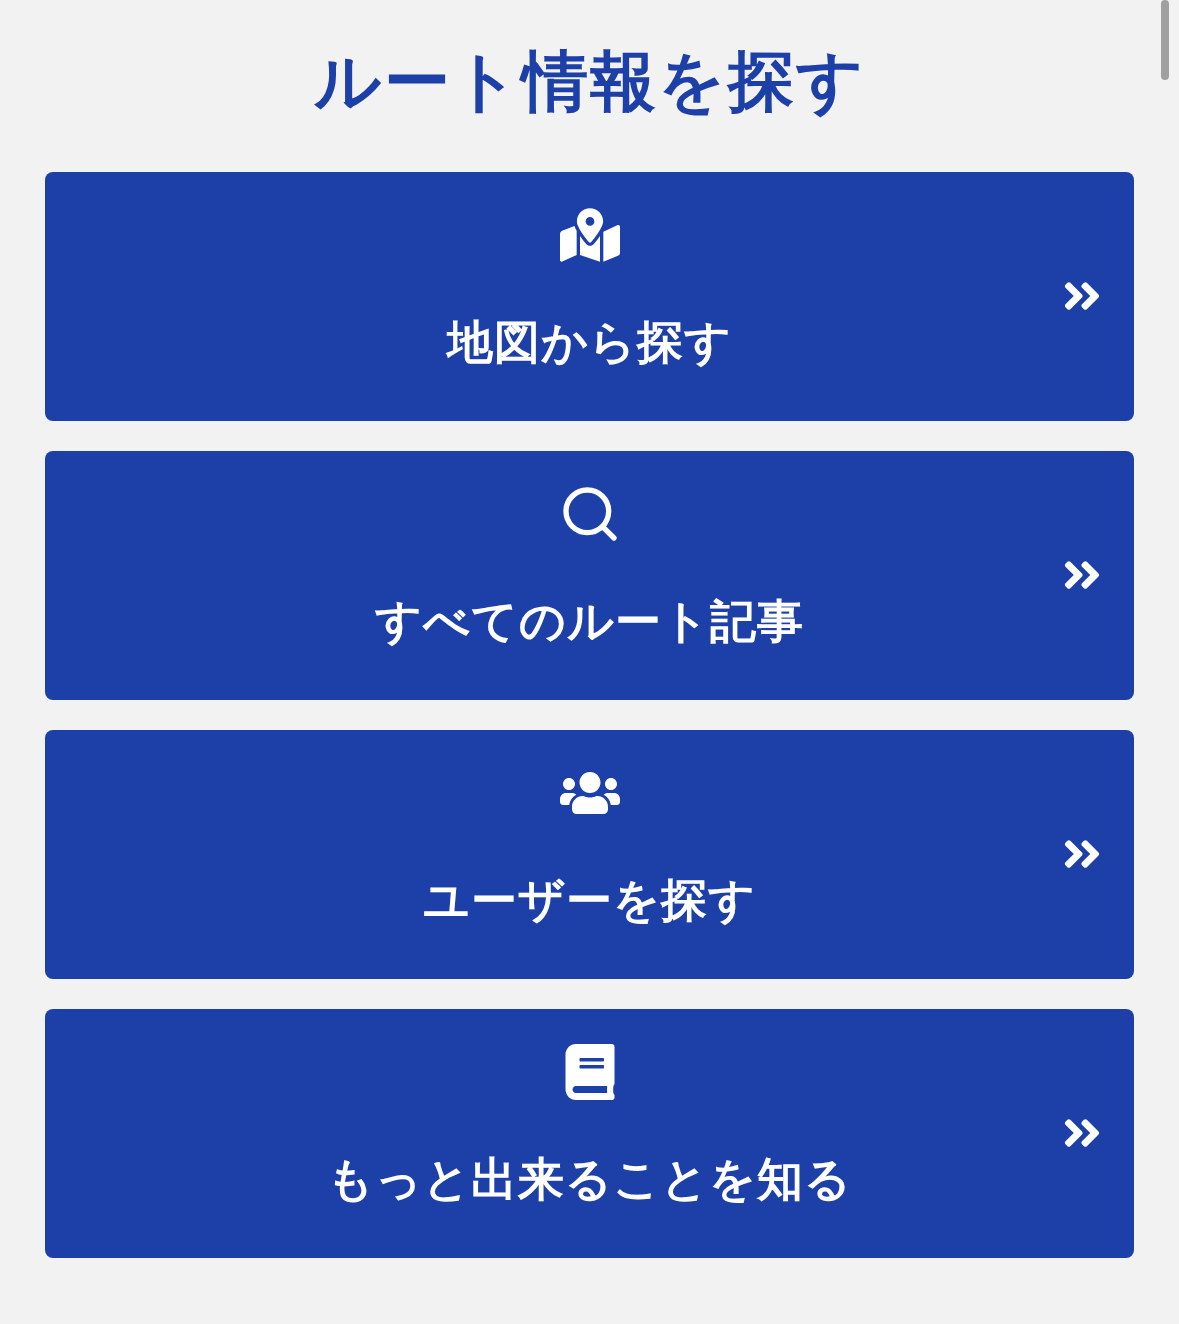 The width and height of the screenshot is (1179, 1324). Describe the element at coordinates (589, 235) in the screenshot. I see `map-icon` at that location.